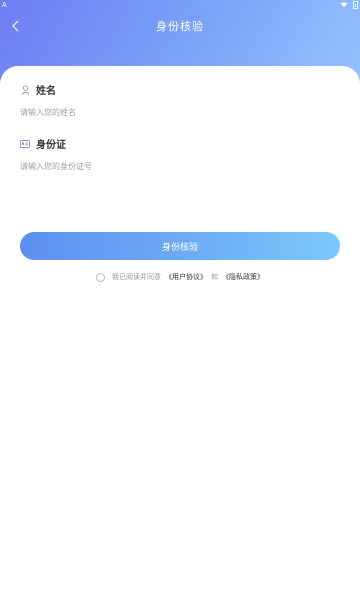 This screenshot has width=360, height=600. I want to click on agreement-row: 我已阅读并同意 《用户协议》 和 《隐私政策》, so click(180, 277).